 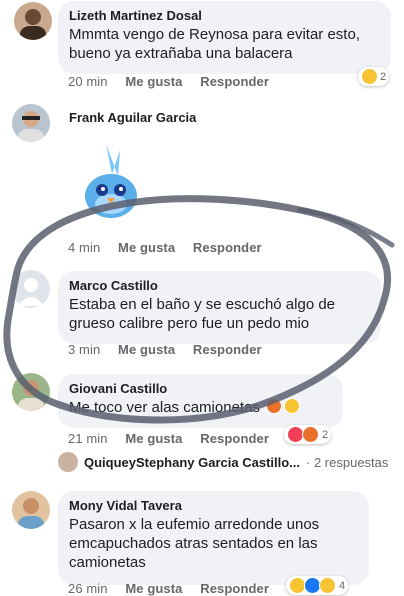 What do you see at coordinates (194, 524) in the screenshot?
I see `comment-text-line: Pasaron x la eufemio arredonde unos` at bounding box center [194, 524].